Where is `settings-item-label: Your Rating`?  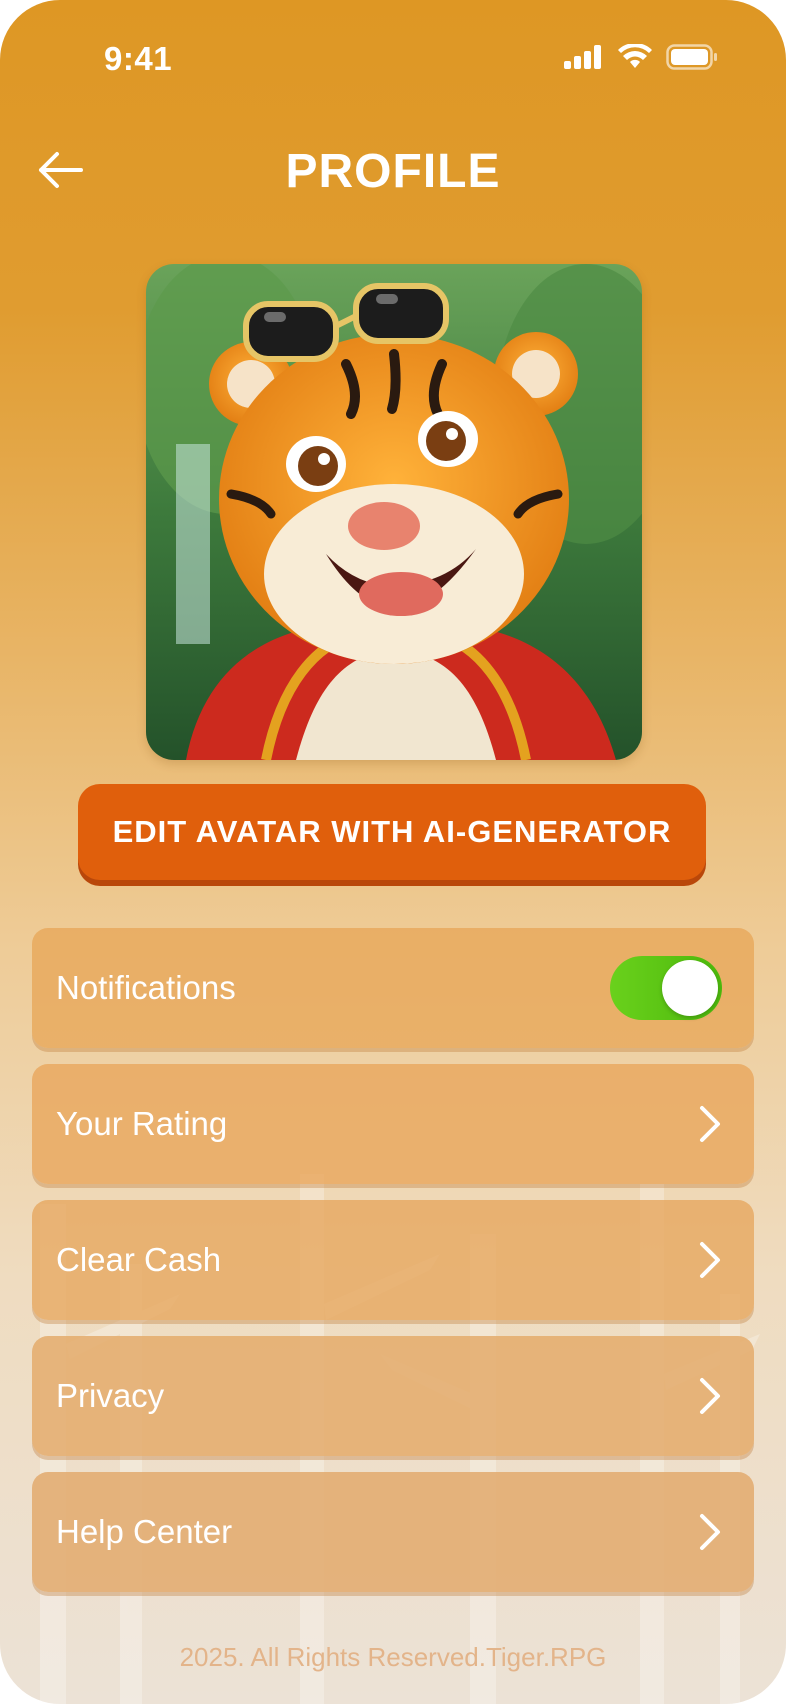
settings-item-label: Your Rating is located at coordinates (142, 1123).